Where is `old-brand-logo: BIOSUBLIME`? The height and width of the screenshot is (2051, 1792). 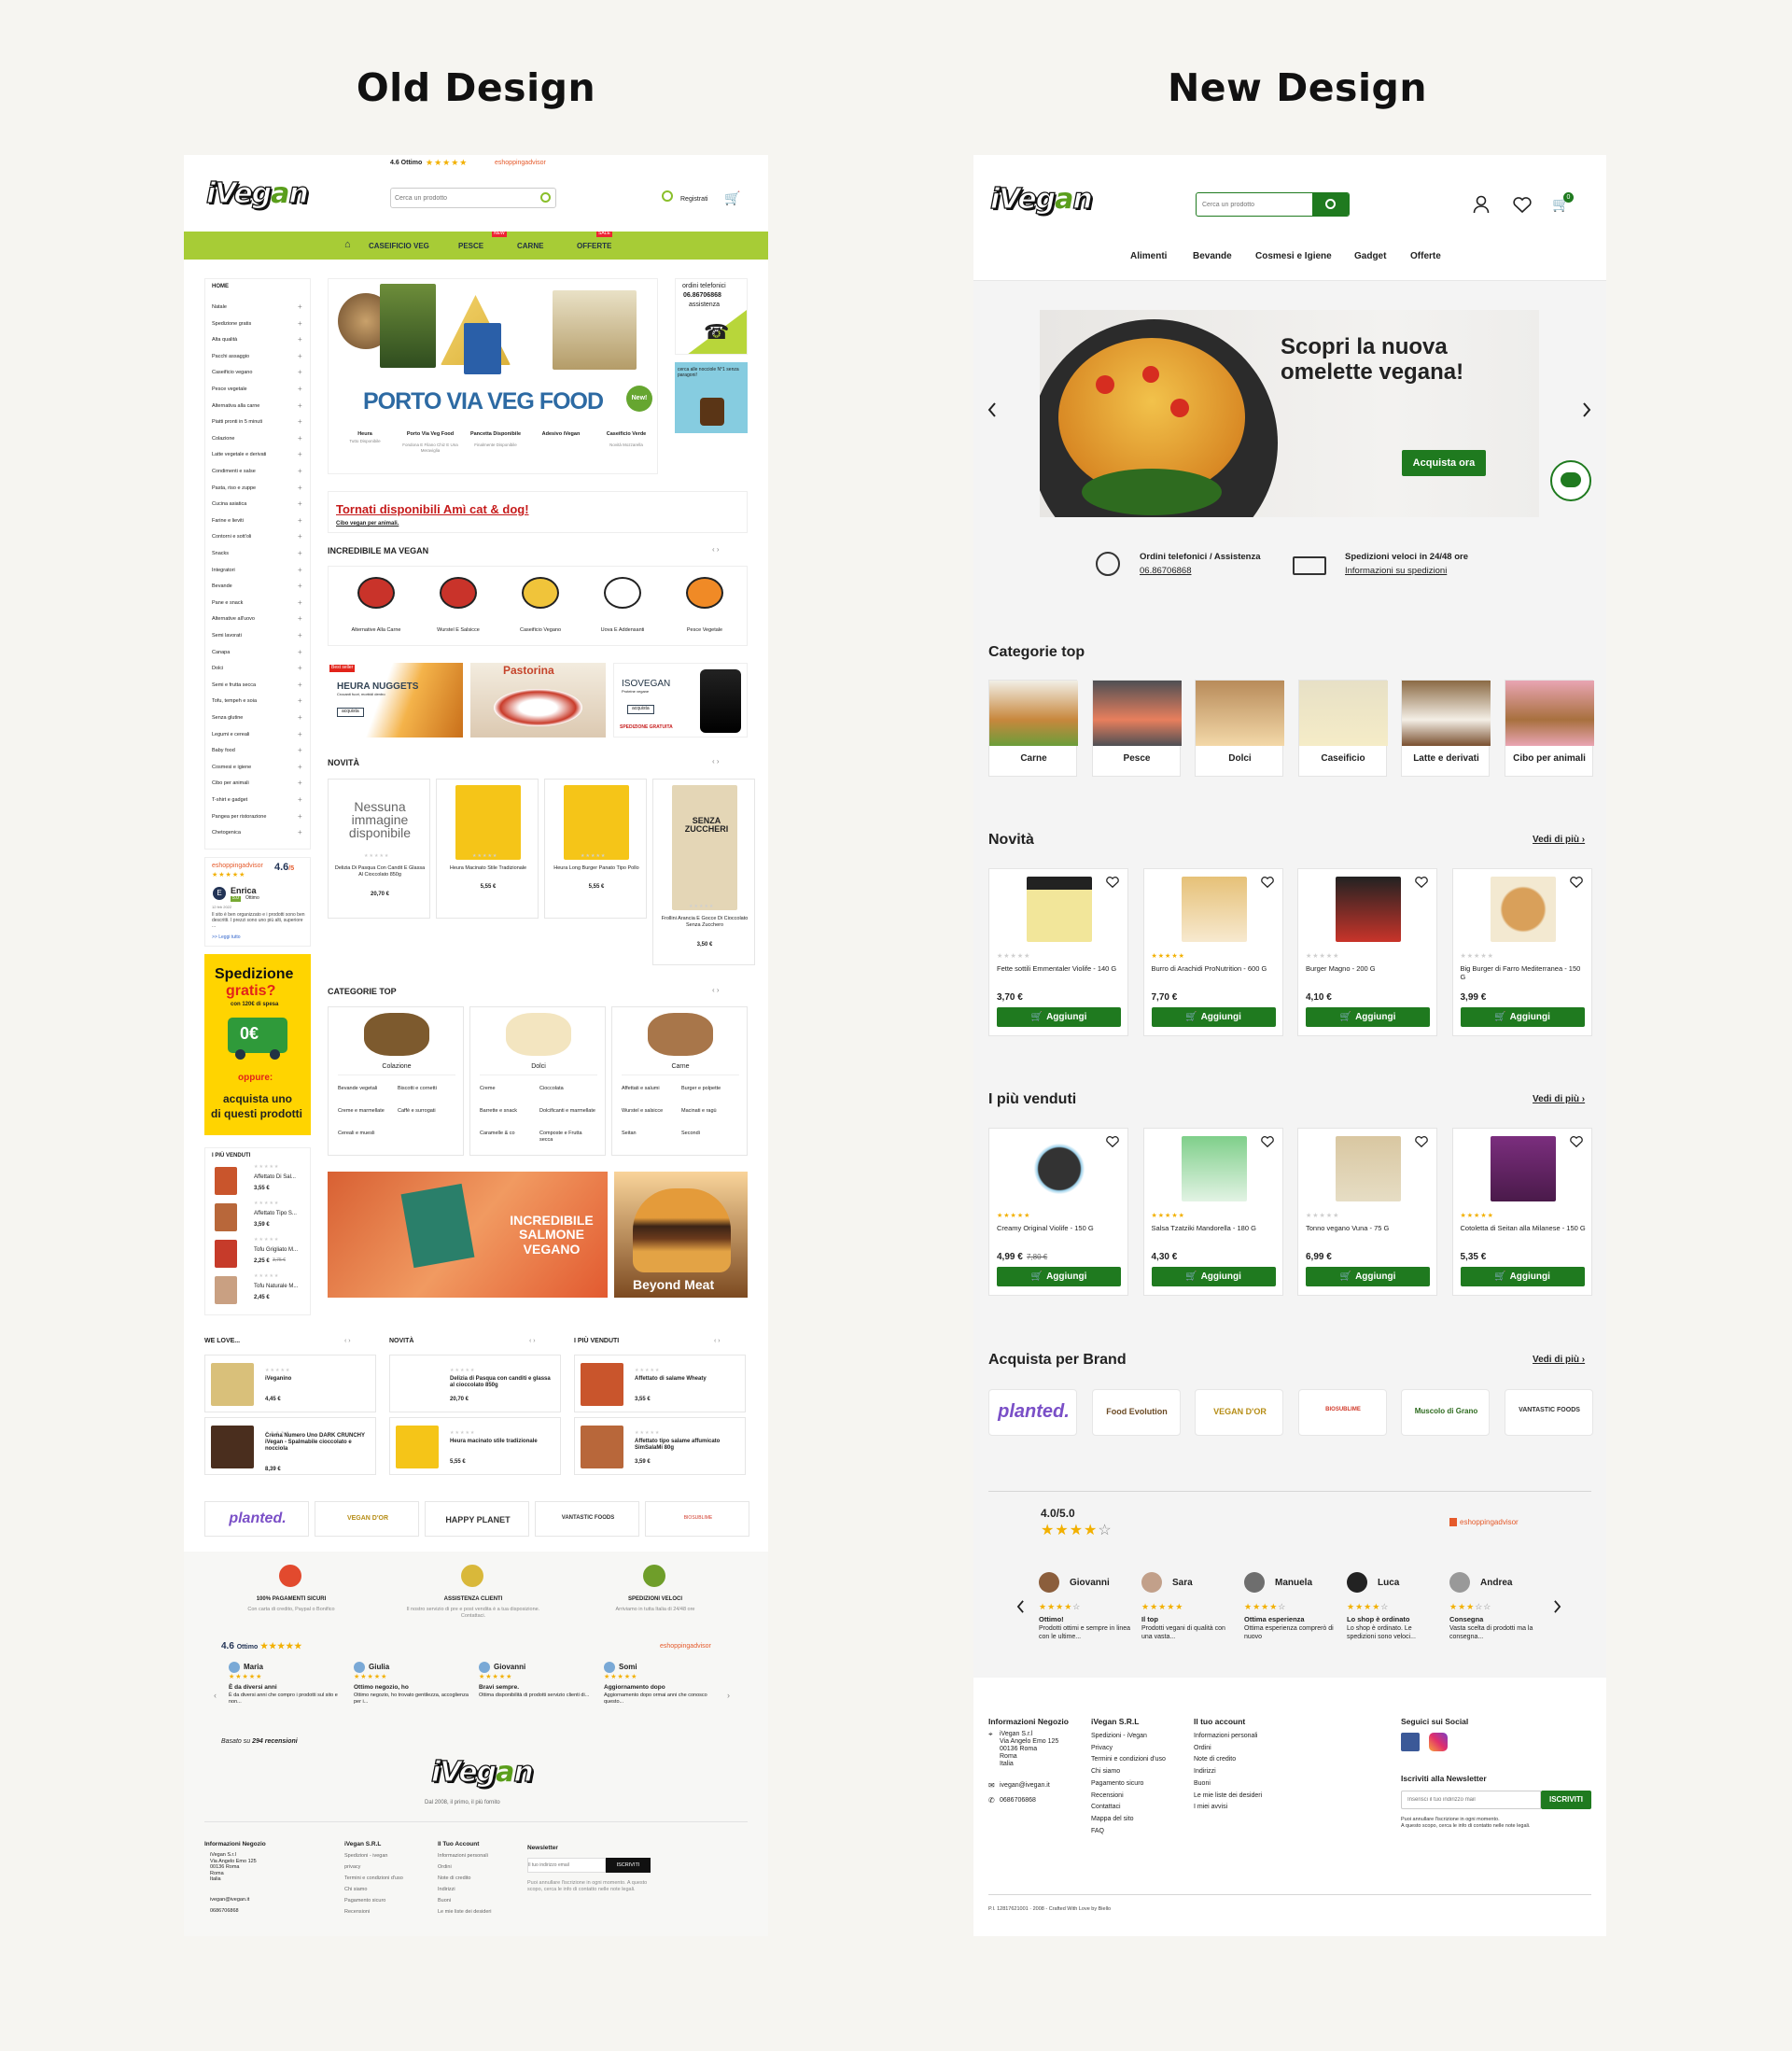
old-brand-logo: BIOSUBLIME is located at coordinates (697, 1519).